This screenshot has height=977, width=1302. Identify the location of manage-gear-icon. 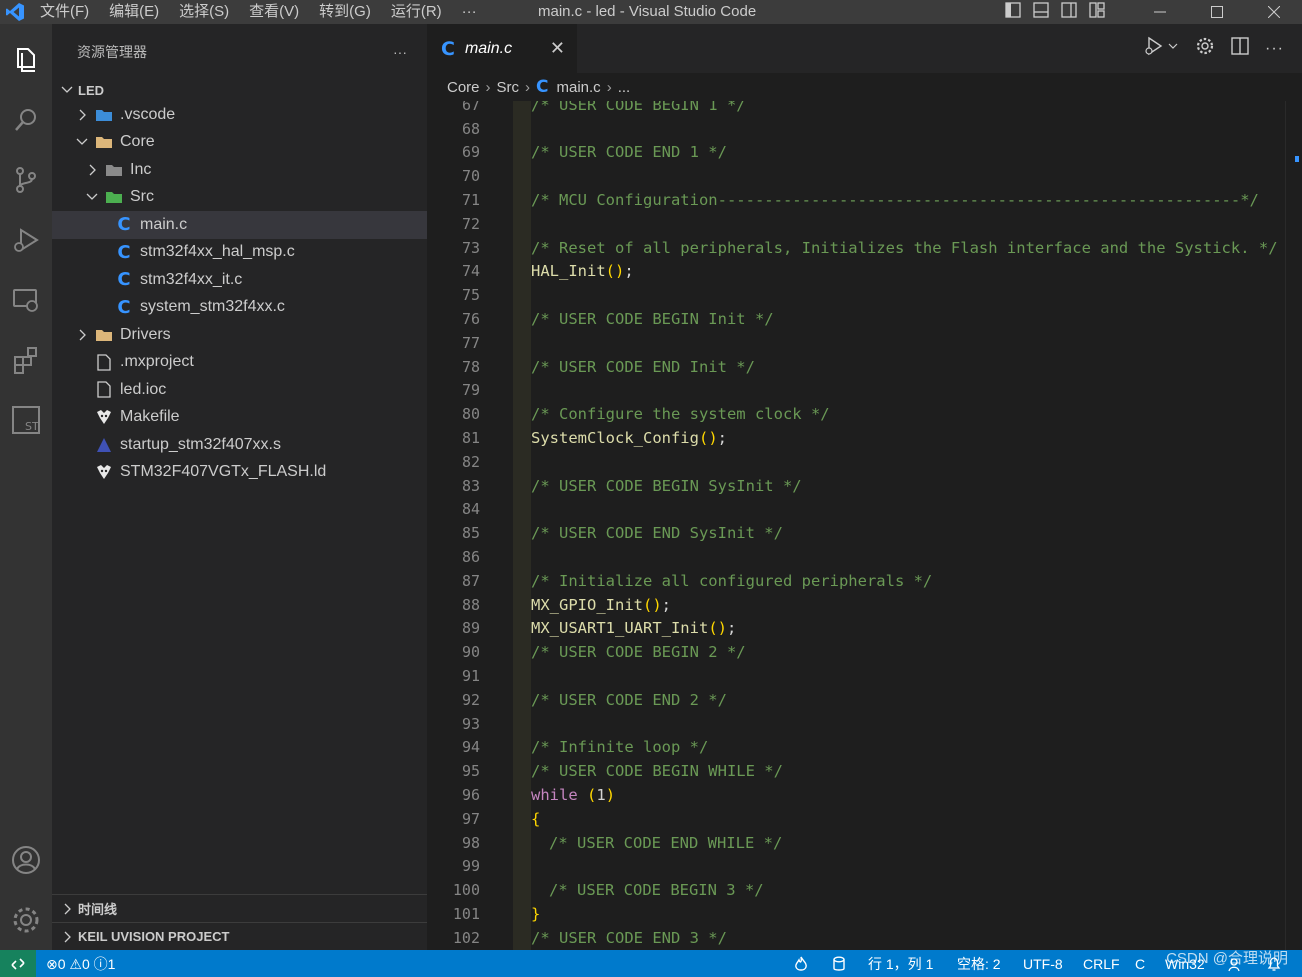
(26, 920).